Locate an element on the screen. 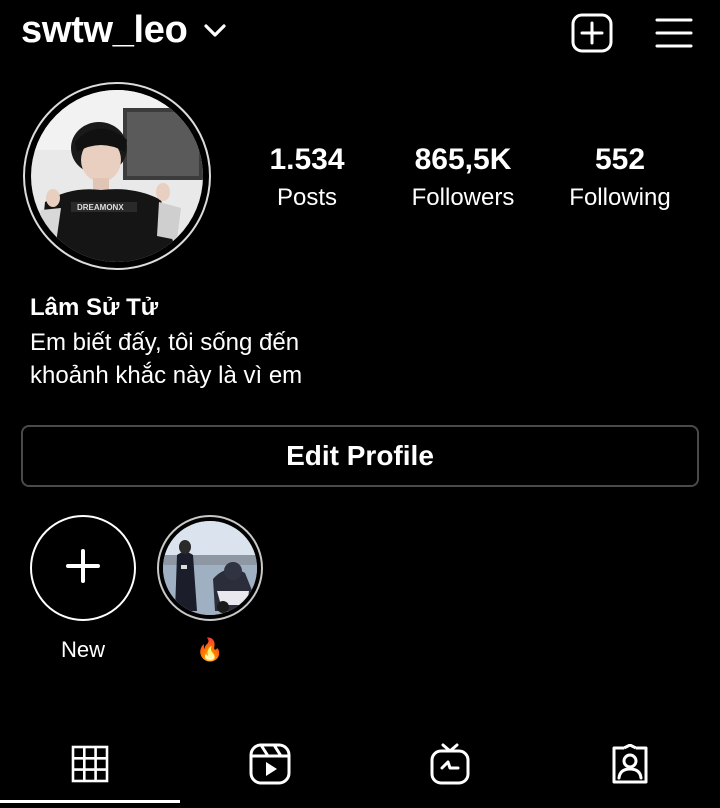 This screenshot has height=808, width=720. avatar-photo: DREAMONX is located at coordinates (117, 176).